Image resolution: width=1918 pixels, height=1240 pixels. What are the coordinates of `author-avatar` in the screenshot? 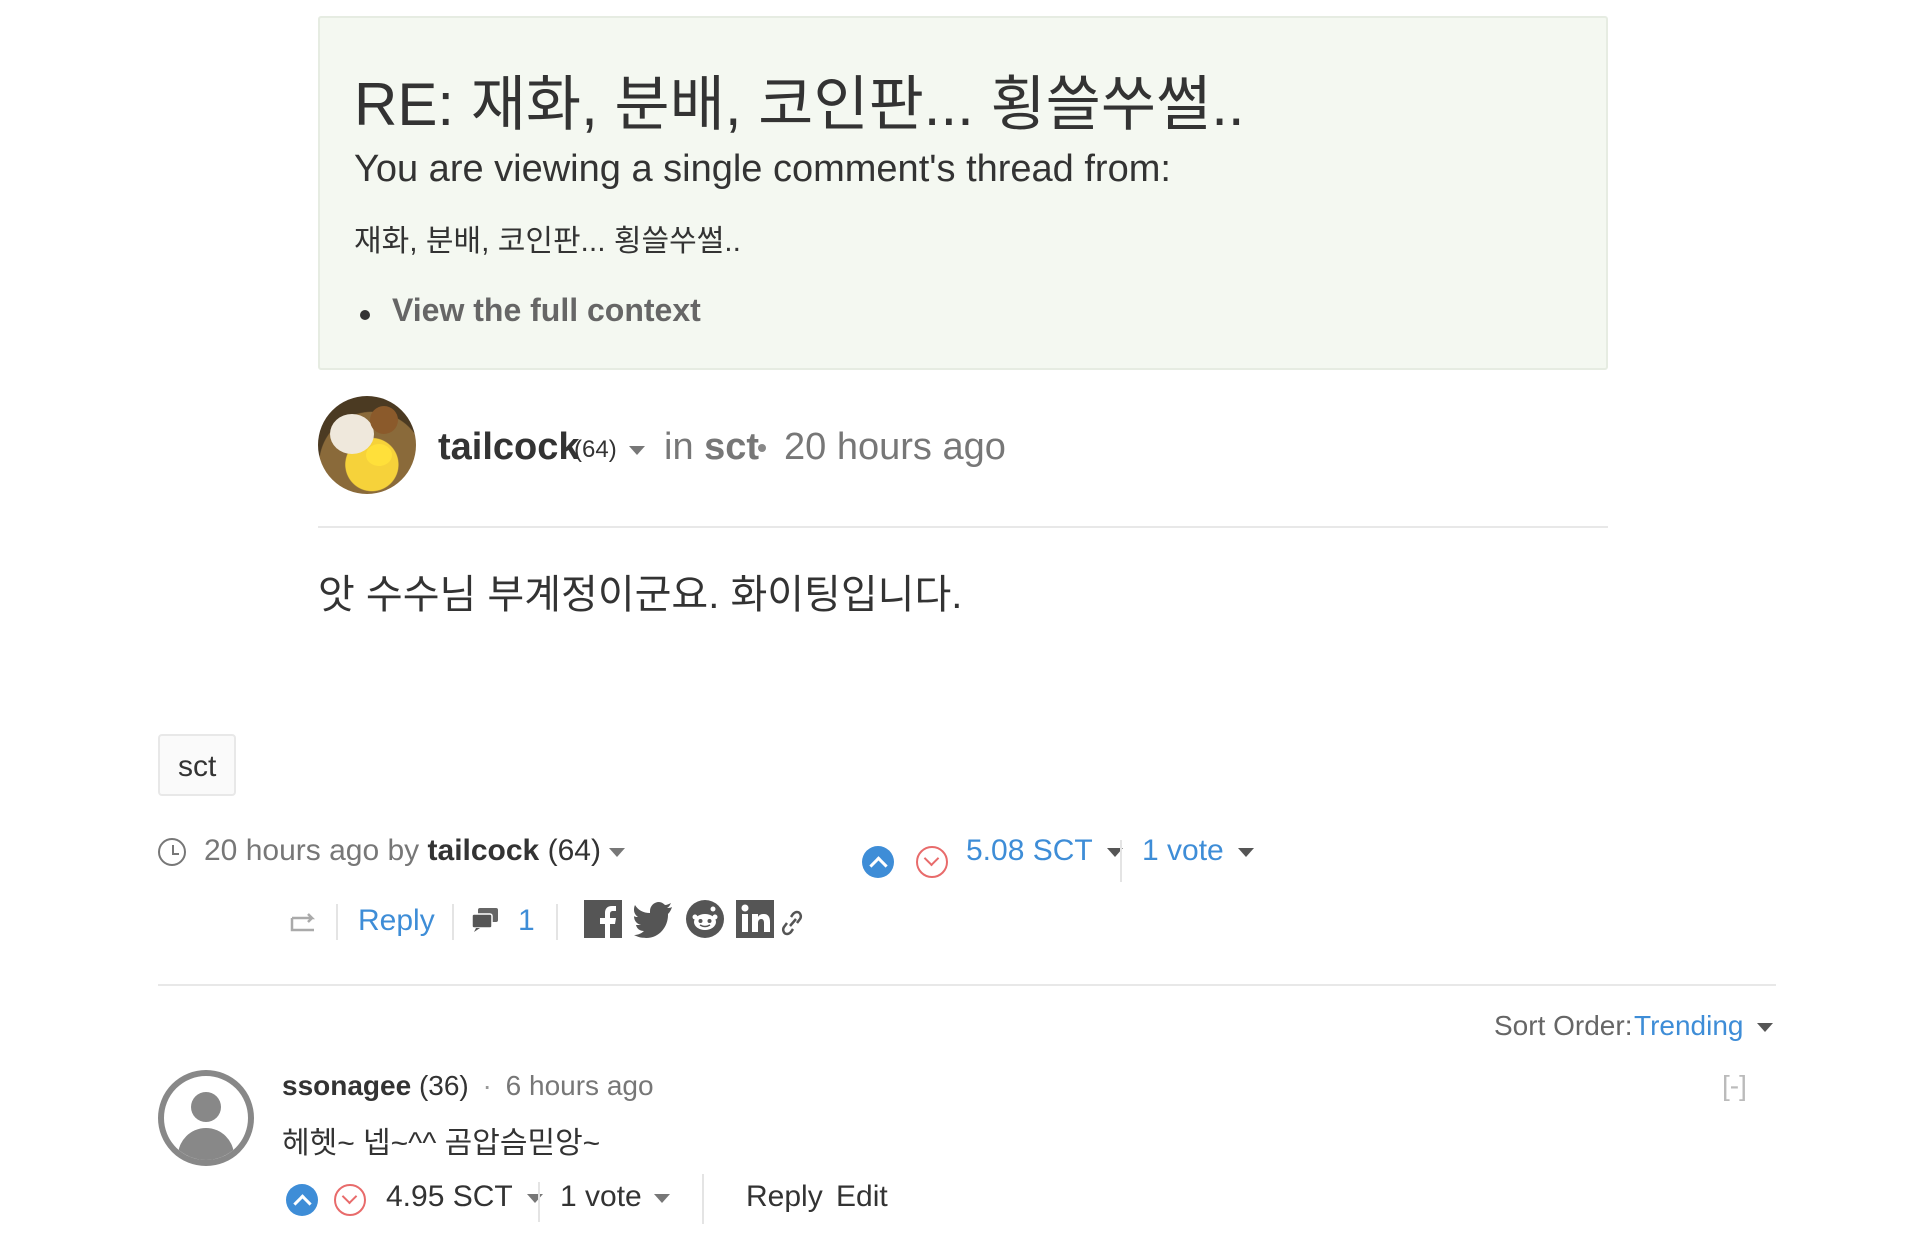 It's located at (367, 445).